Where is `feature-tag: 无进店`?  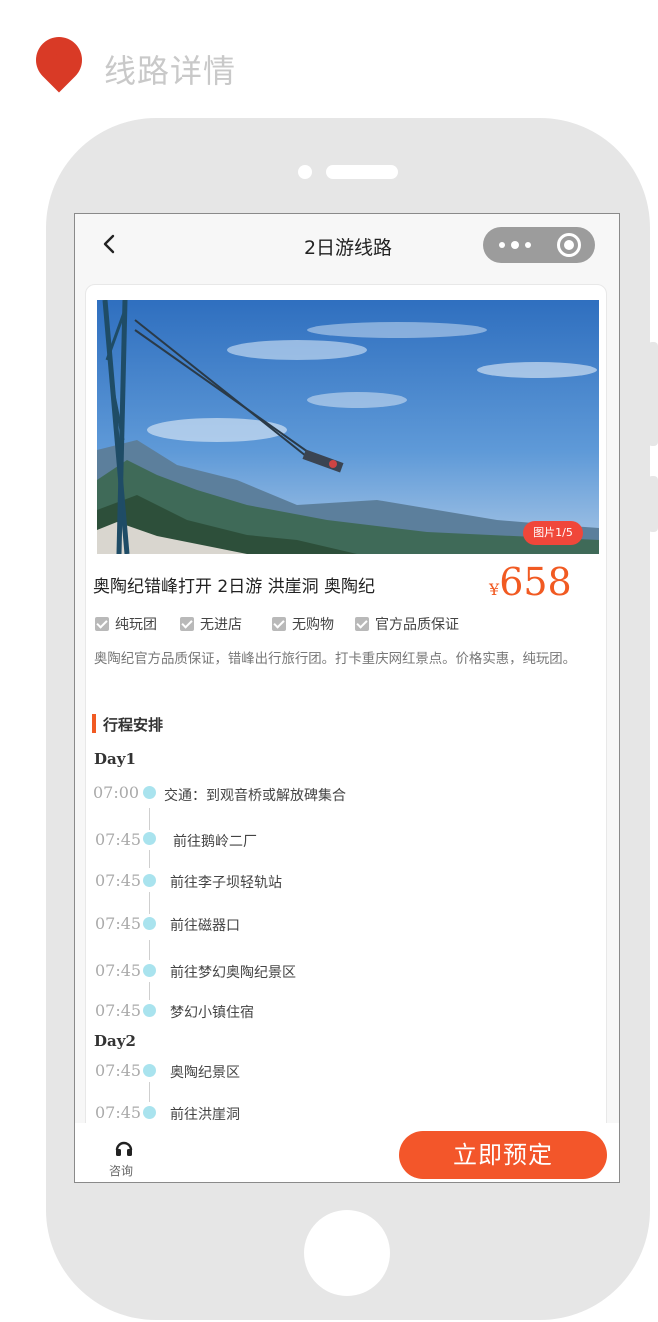
feature-tag: 无进店 is located at coordinates (211, 624).